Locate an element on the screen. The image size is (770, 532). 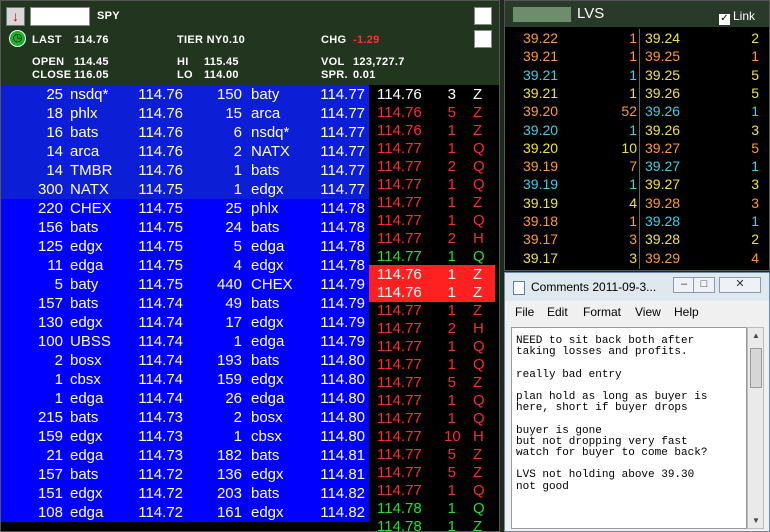
lvs-bid-size: 3 is located at coordinates (633, 257).